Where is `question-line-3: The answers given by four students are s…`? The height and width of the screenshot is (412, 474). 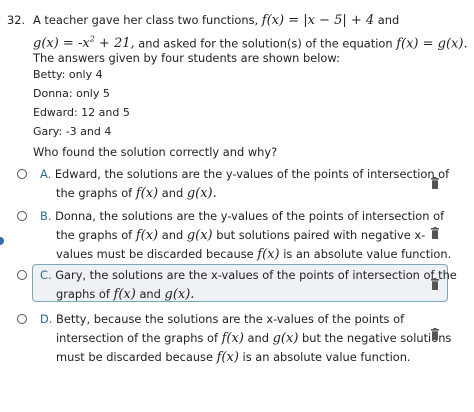 question-line-3: The answers given by four students are s… is located at coordinates (186, 58).